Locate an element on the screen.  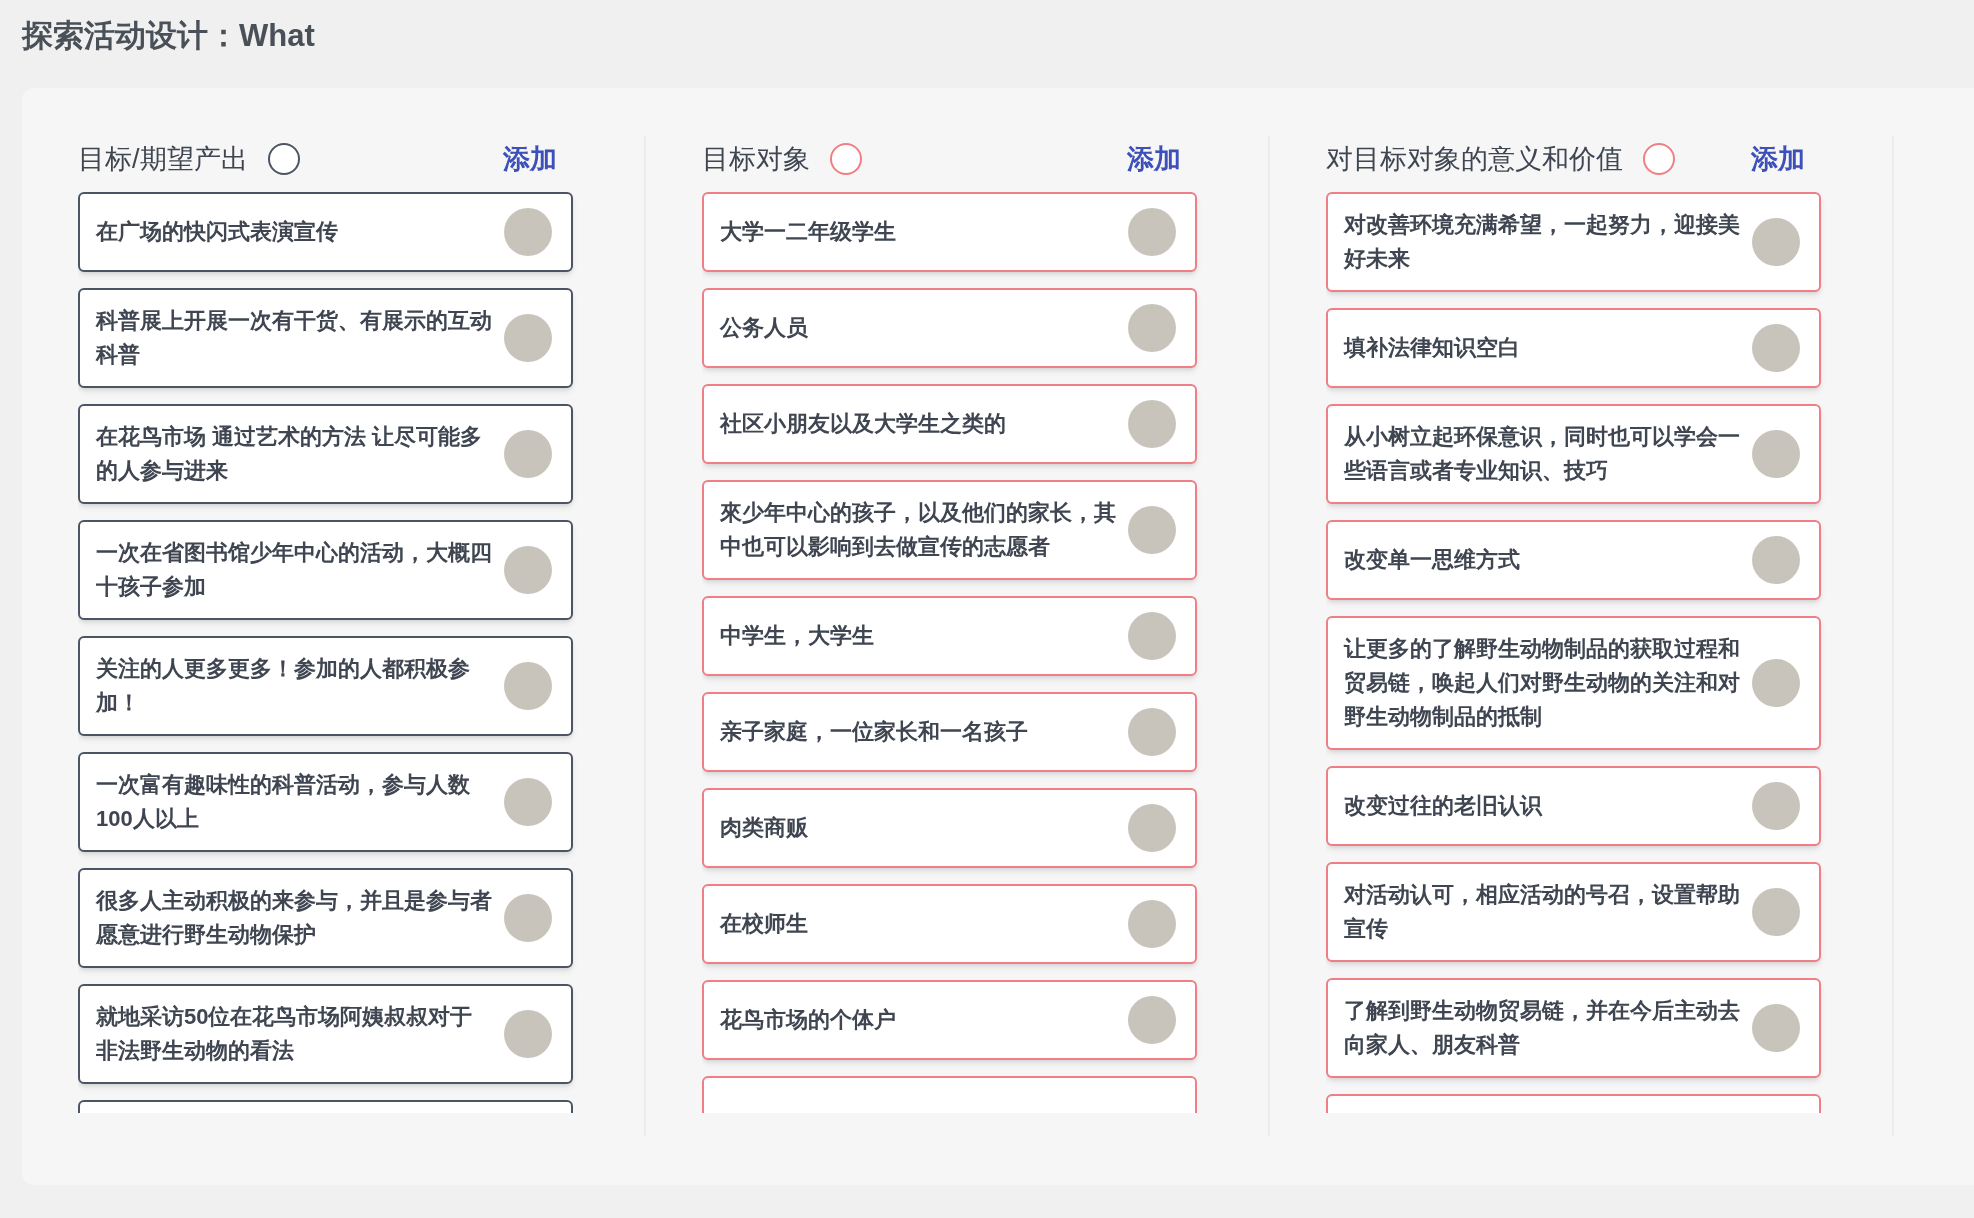
idea-card: 一次富有趣味性的科普活动，参与人数100人以上 is located at coordinates (325, 802).